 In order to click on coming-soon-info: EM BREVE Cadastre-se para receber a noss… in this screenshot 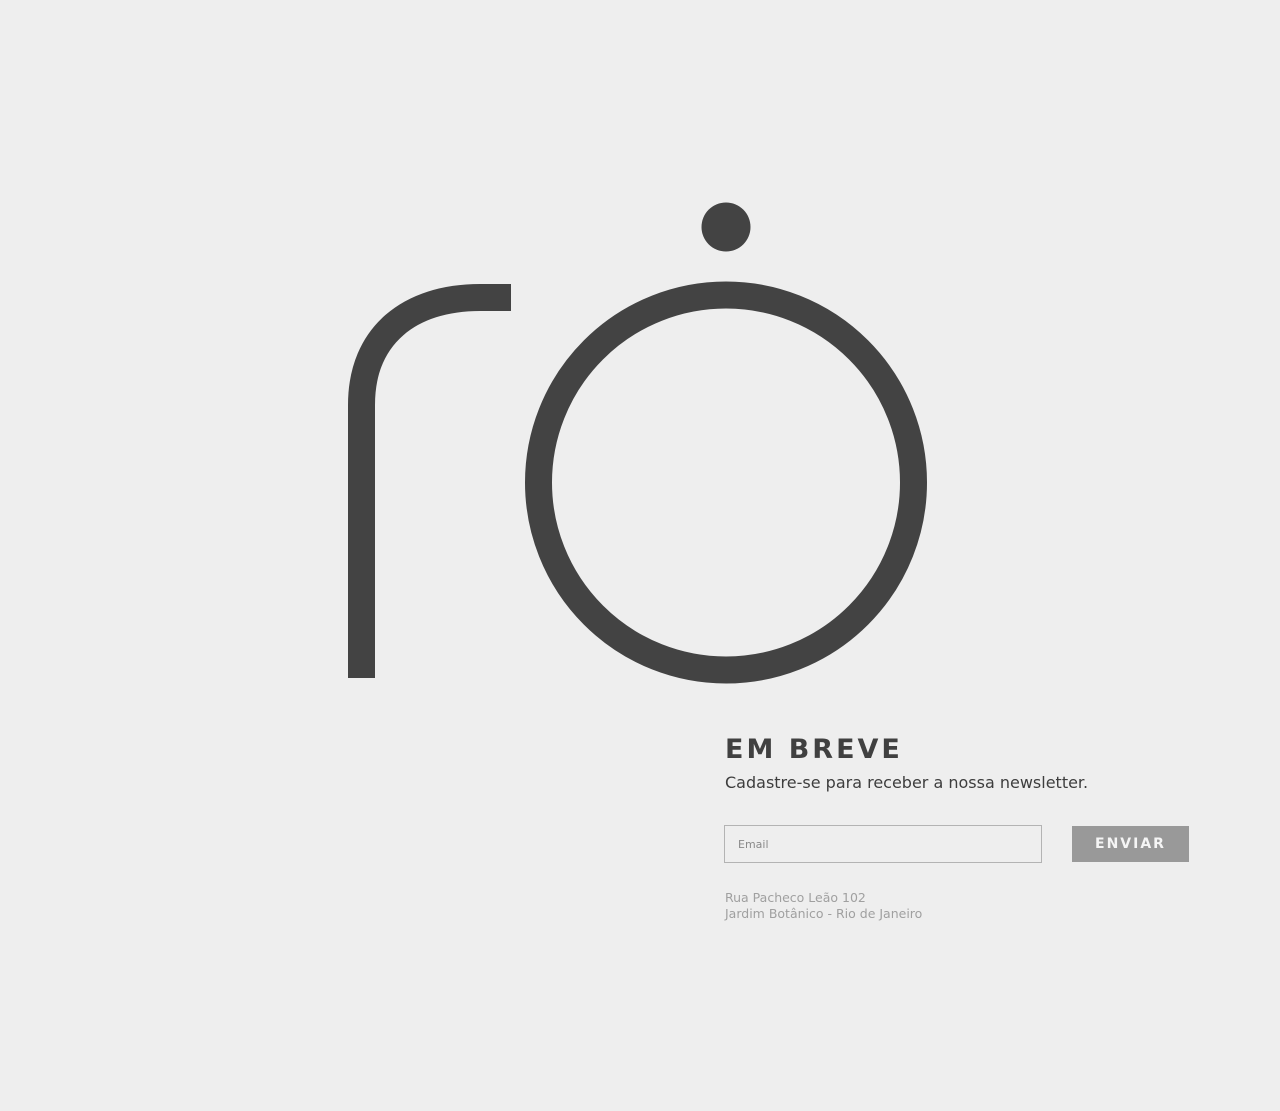, I will do `click(965, 763)`.